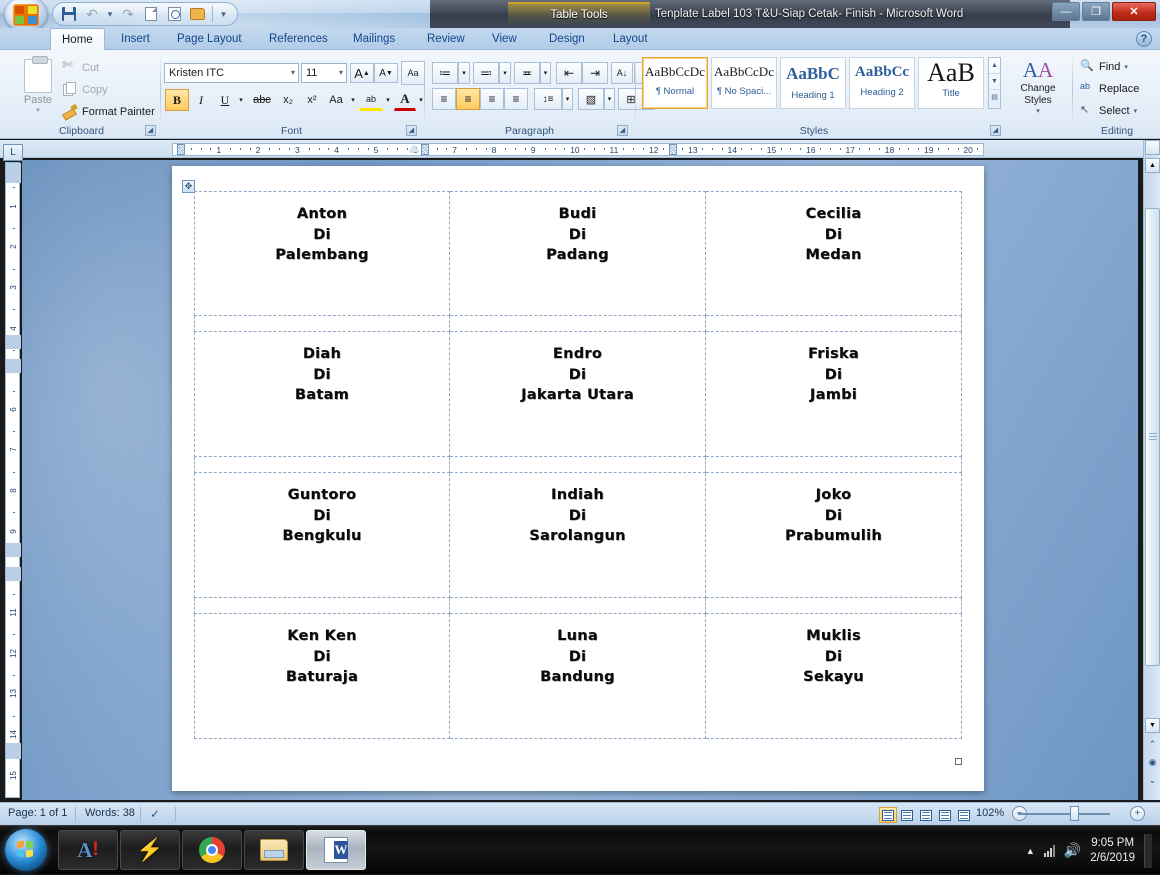  I want to click on change-styles-button: AA Change Styles ▾, so click(1038, 86).